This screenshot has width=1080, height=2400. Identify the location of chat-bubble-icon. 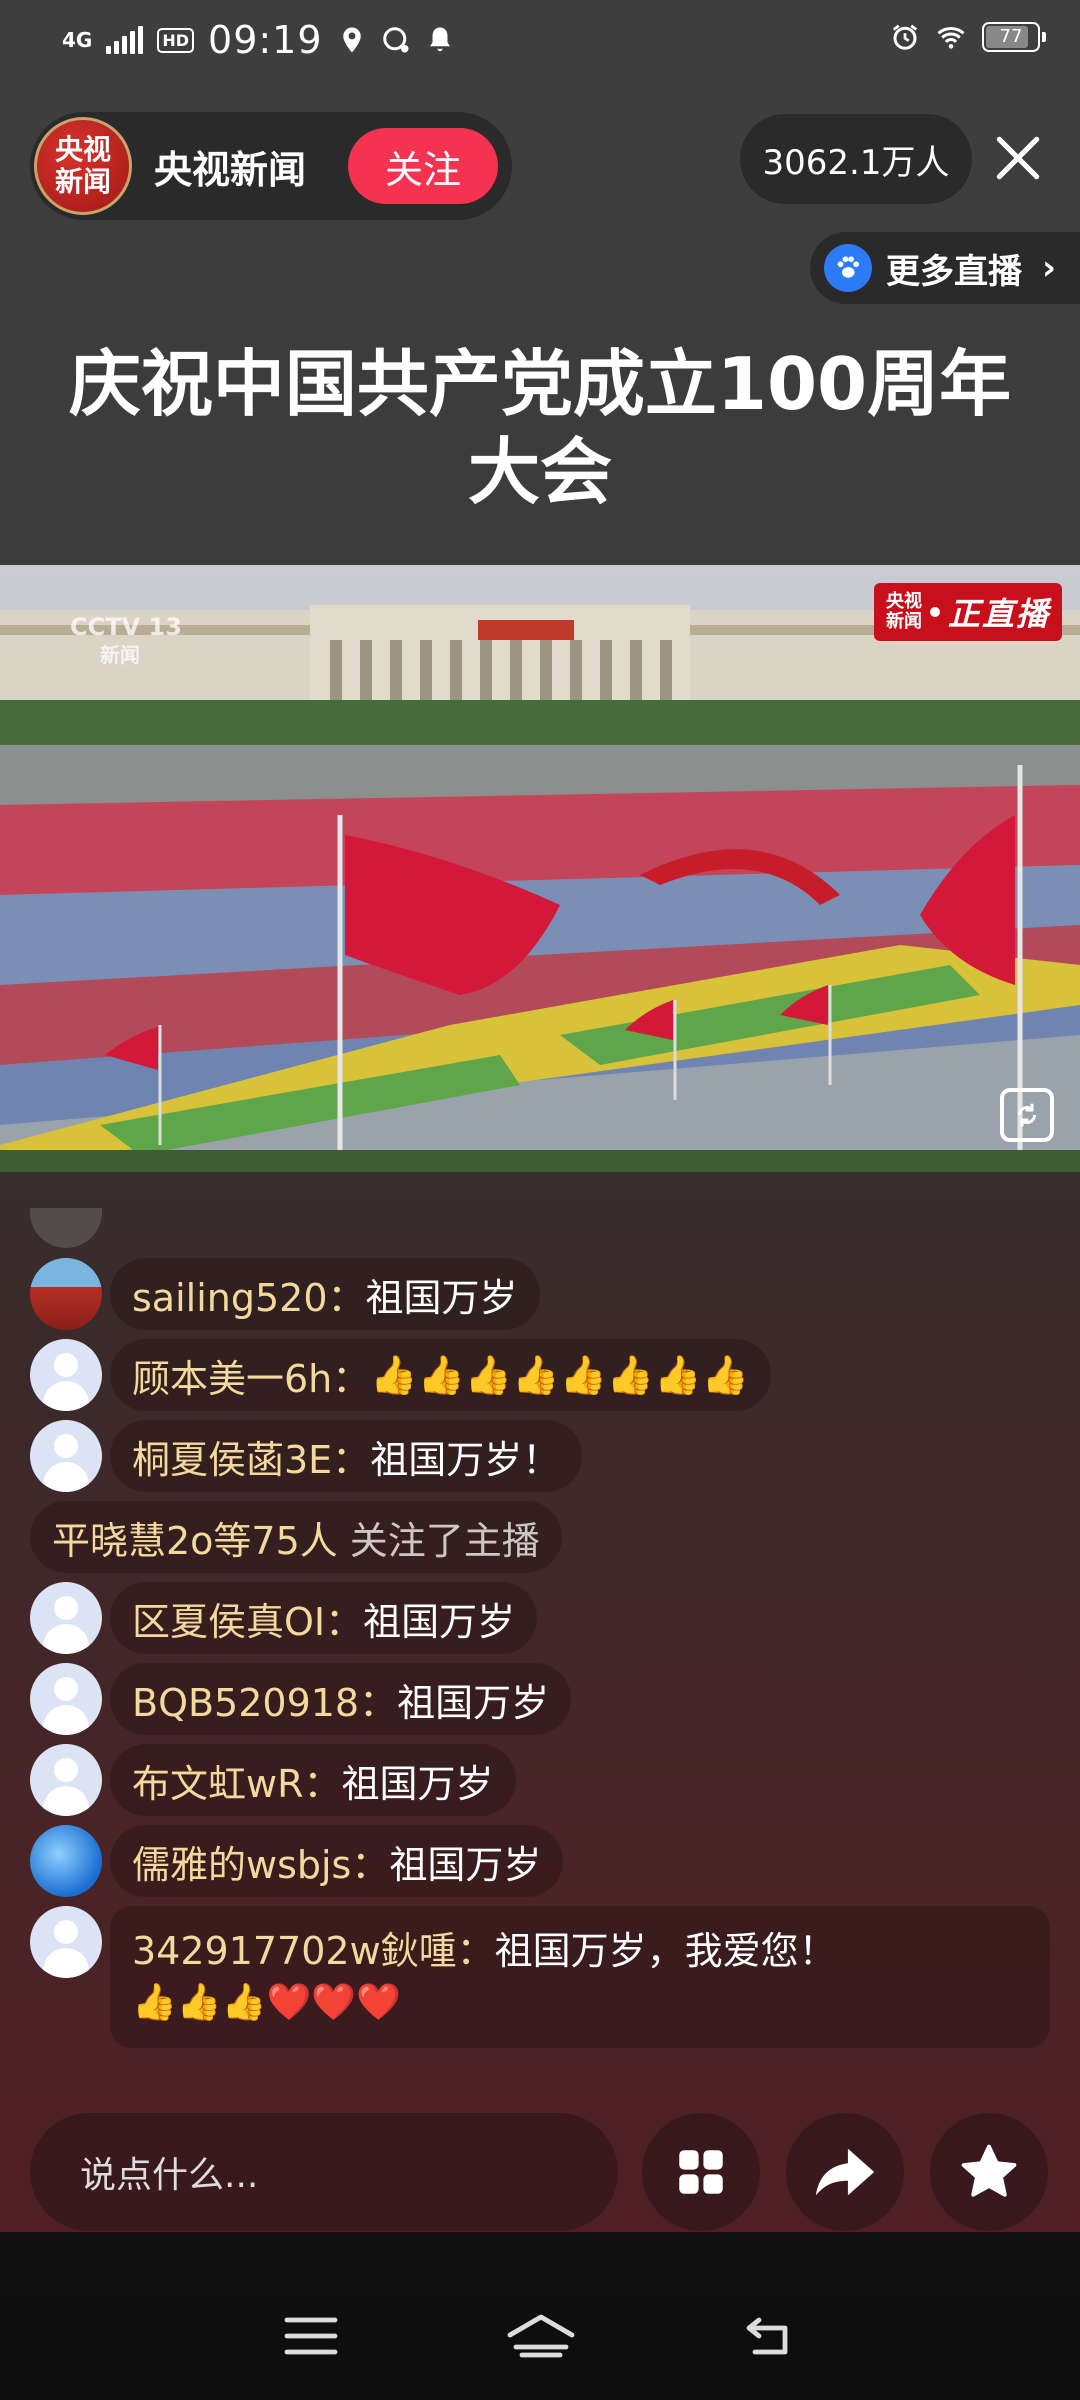
(395, 40).